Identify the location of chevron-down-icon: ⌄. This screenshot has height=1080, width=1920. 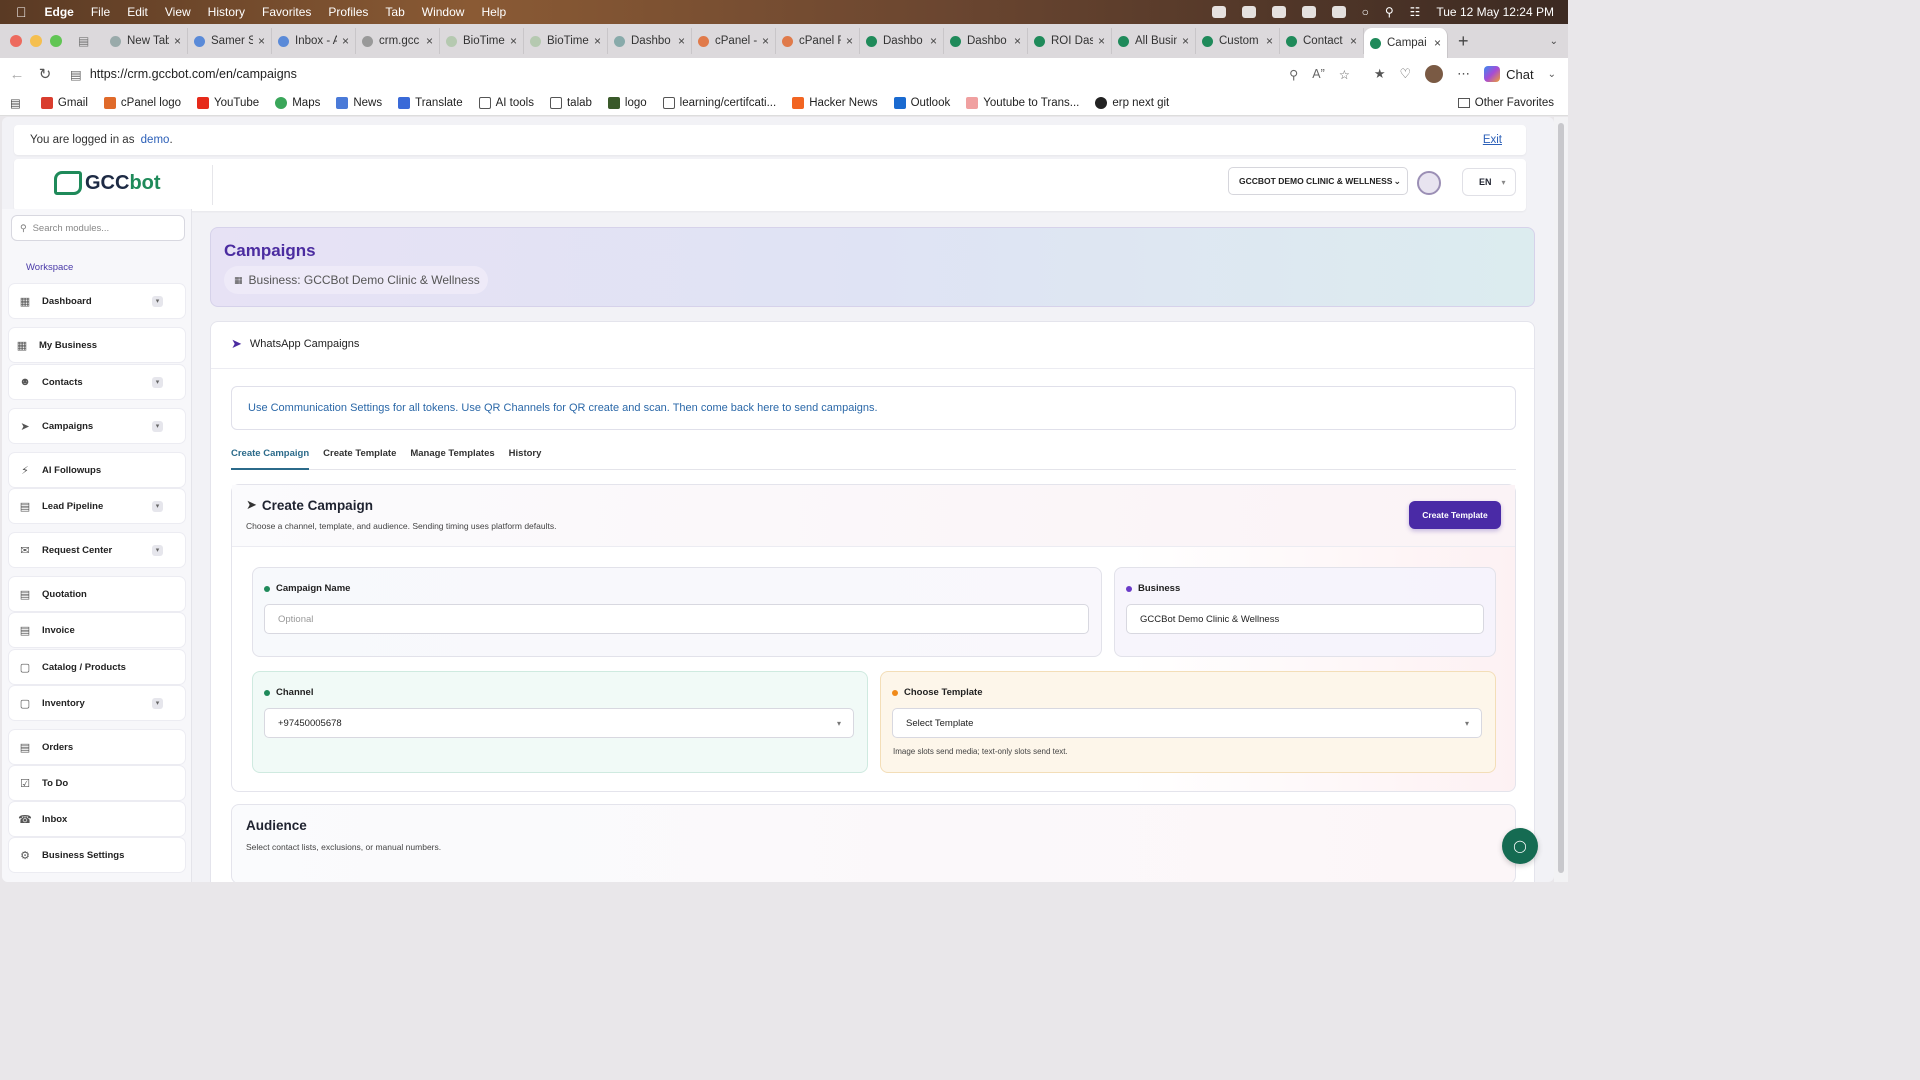
(1552, 74).